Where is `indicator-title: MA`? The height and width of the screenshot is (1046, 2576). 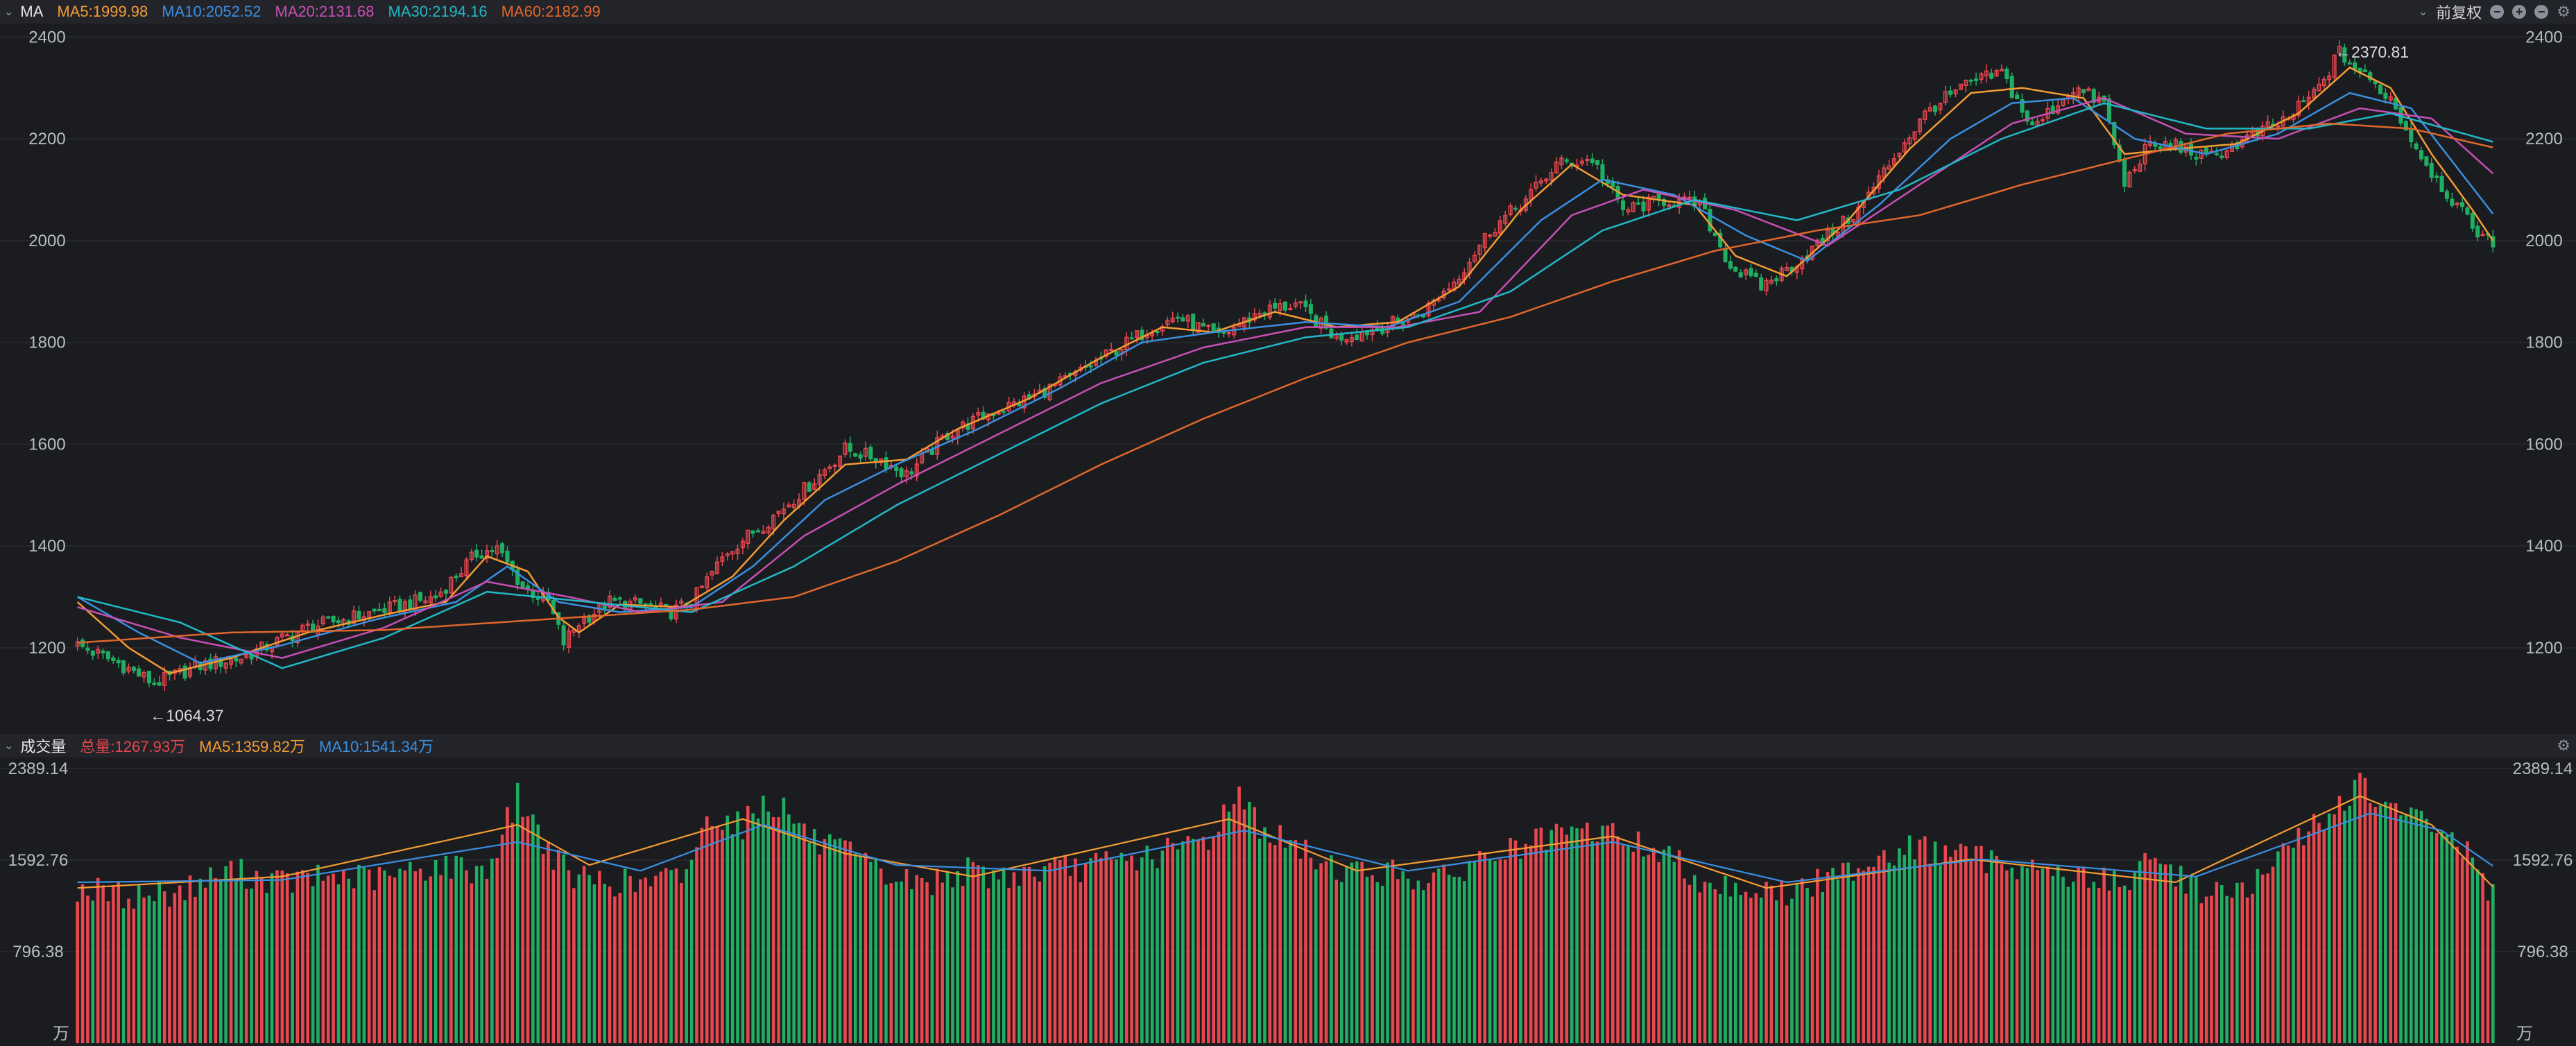
indicator-title: MA is located at coordinates (31, 12).